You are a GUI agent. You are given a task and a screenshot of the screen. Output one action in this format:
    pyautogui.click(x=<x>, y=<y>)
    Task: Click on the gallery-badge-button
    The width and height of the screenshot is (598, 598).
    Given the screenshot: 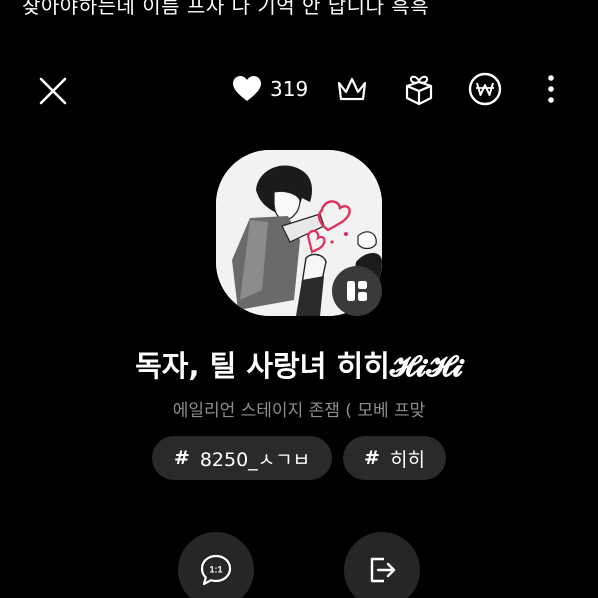 What is the action you would take?
    pyautogui.click(x=357, y=291)
    